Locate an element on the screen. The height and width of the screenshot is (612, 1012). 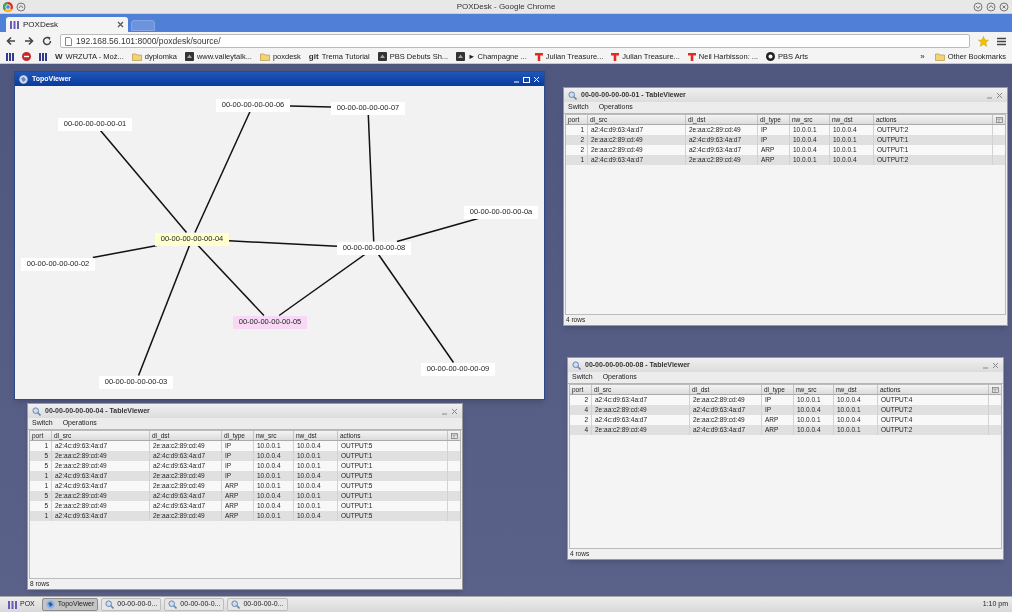
window-menu-icon is located at coordinates (21, 6).